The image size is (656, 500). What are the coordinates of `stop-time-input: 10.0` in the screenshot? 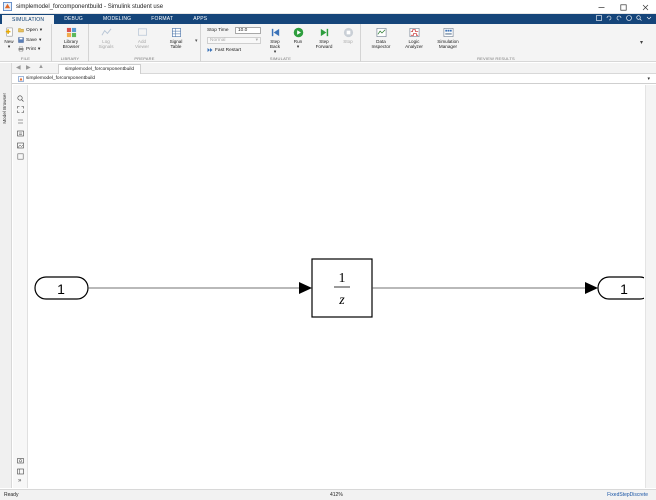 It's located at (248, 30).